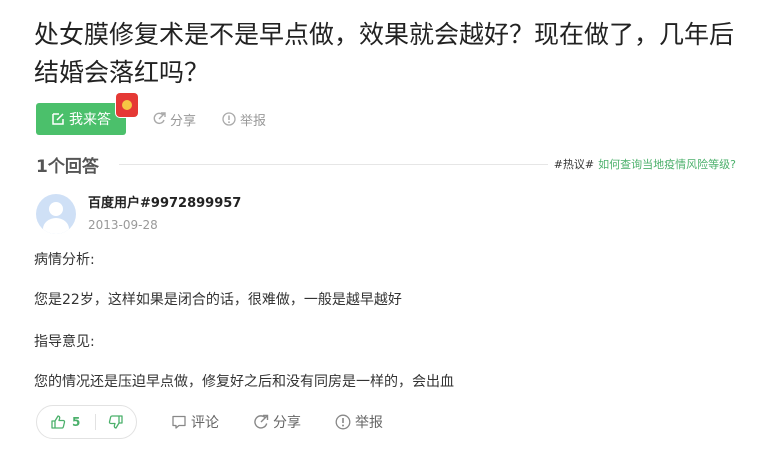  I want to click on dislike-button, so click(116, 422).